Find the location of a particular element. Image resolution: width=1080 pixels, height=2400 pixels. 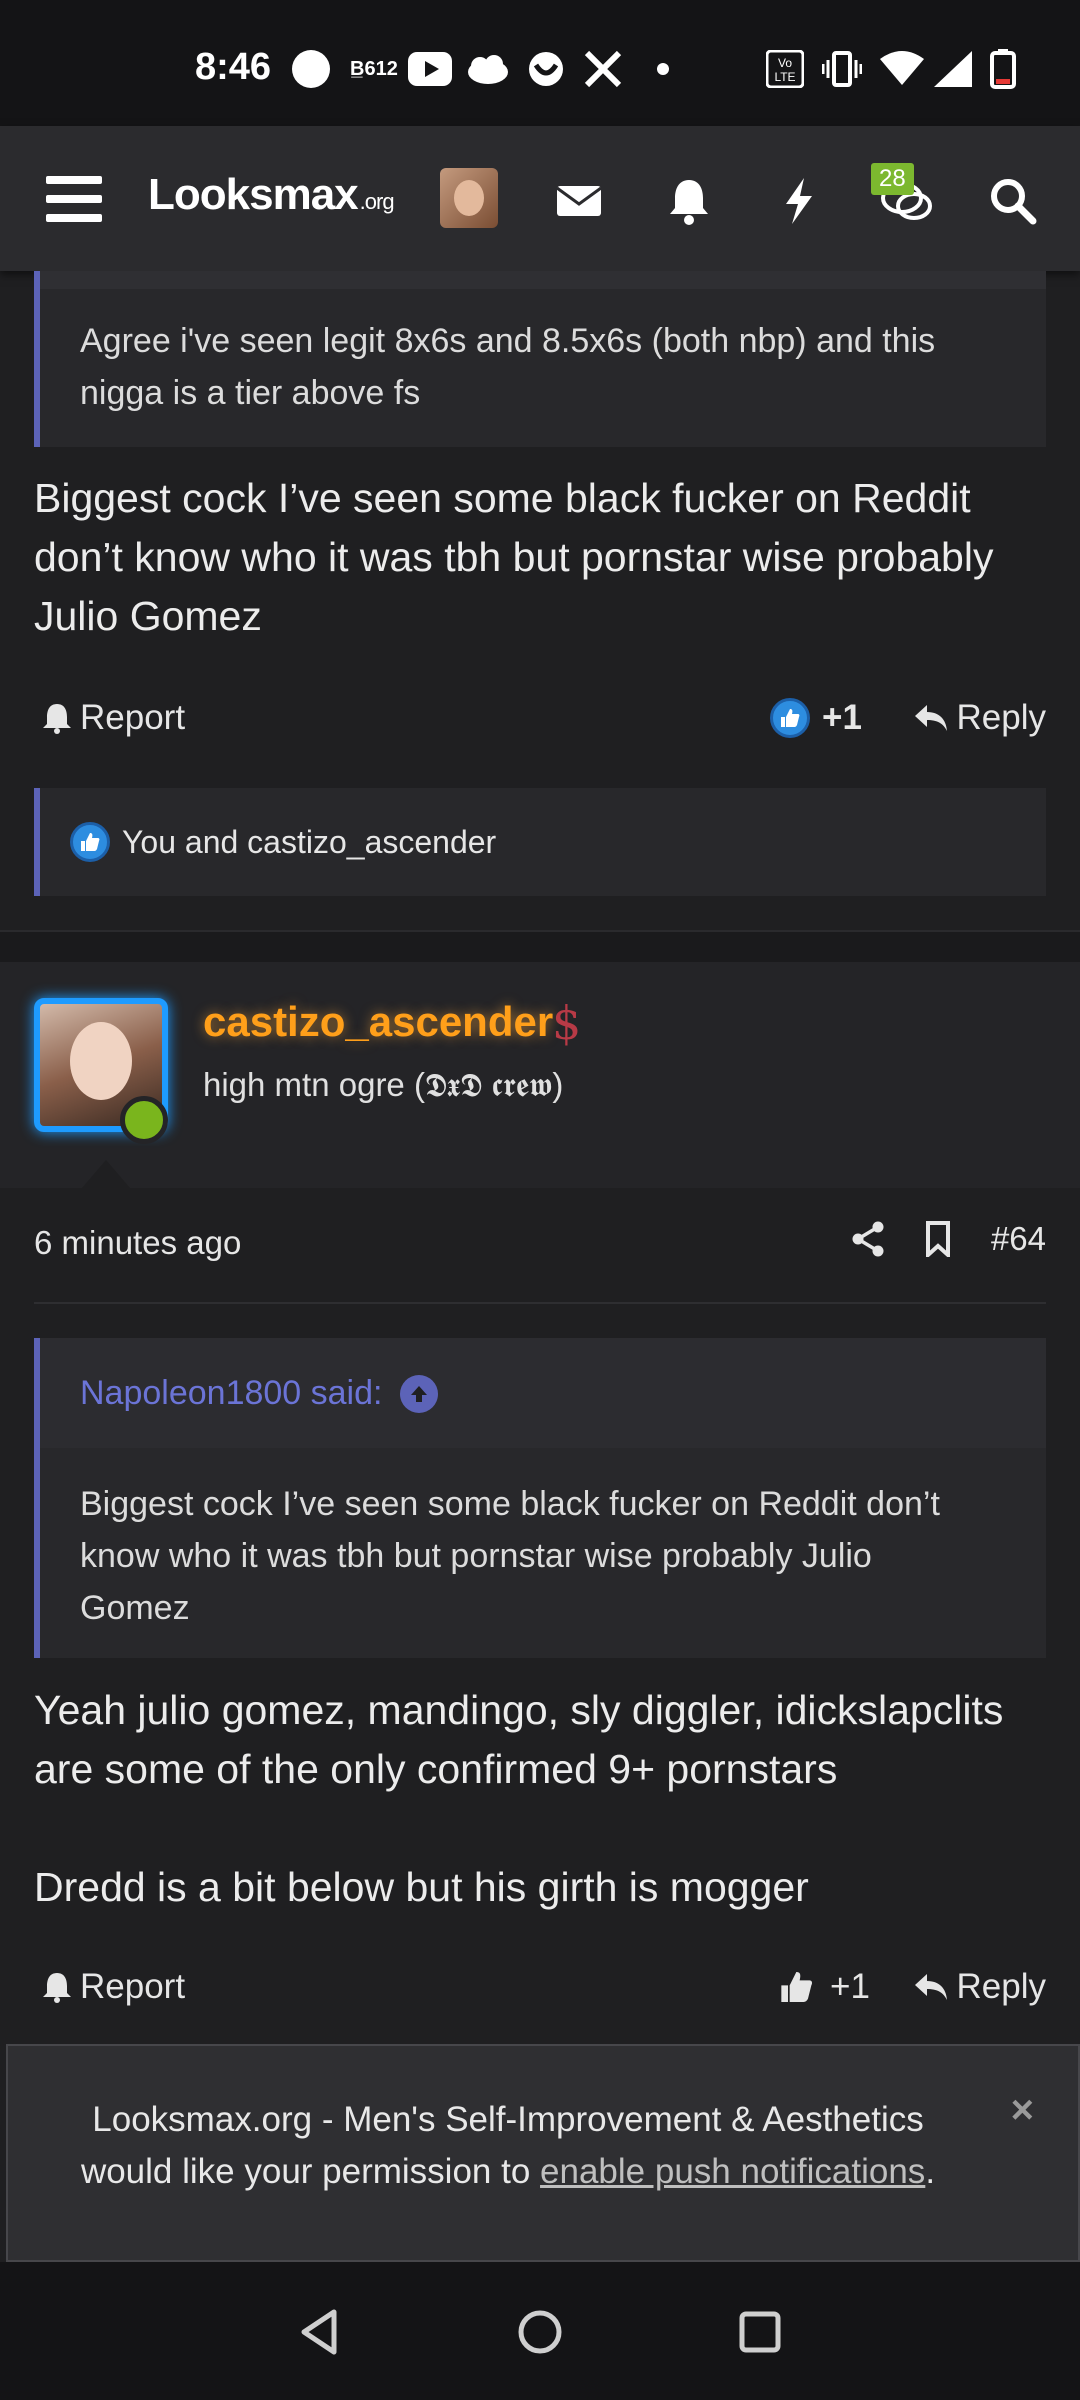

home-icon is located at coordinates (540, 2332).